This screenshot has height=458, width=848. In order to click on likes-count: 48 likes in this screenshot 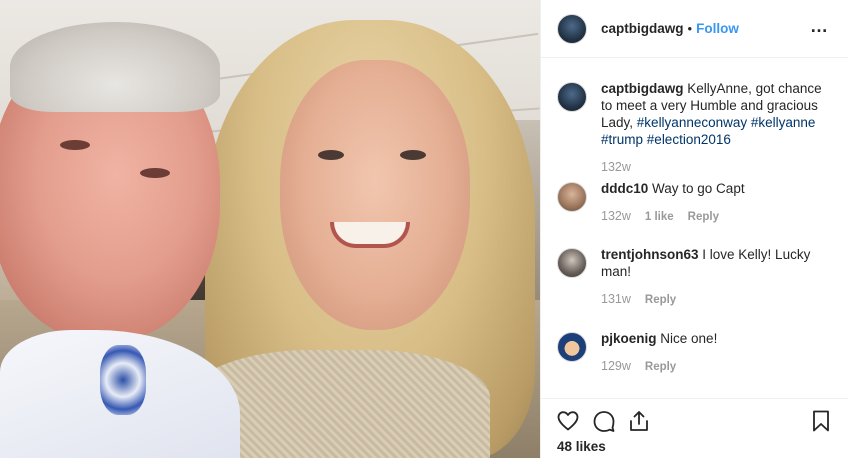, I will do `click(581, 446)`.